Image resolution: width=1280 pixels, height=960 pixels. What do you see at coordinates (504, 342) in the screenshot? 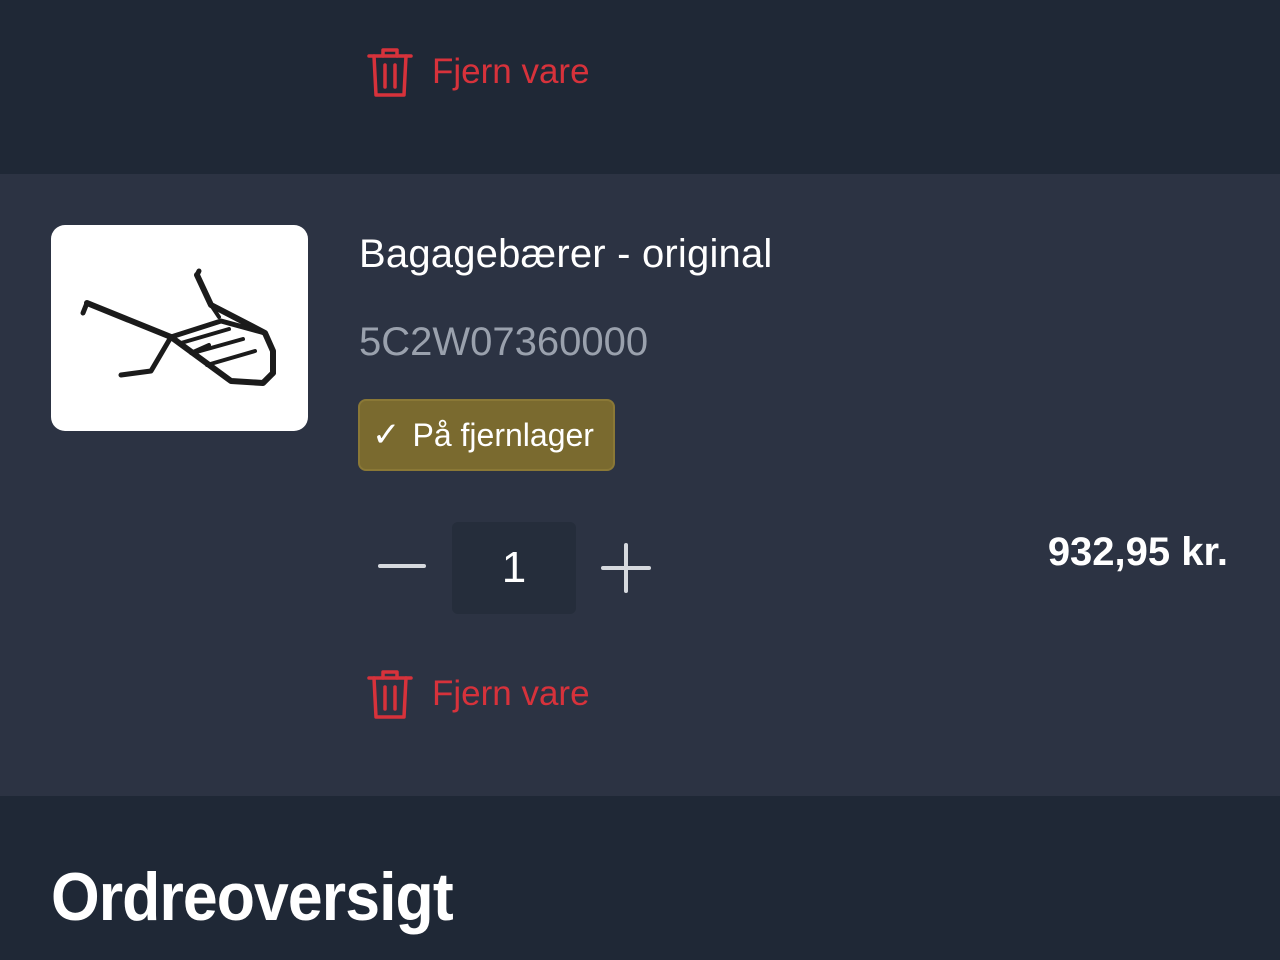
I see `product-sku: 5C2W07360000` at bounding box center [504, 342].